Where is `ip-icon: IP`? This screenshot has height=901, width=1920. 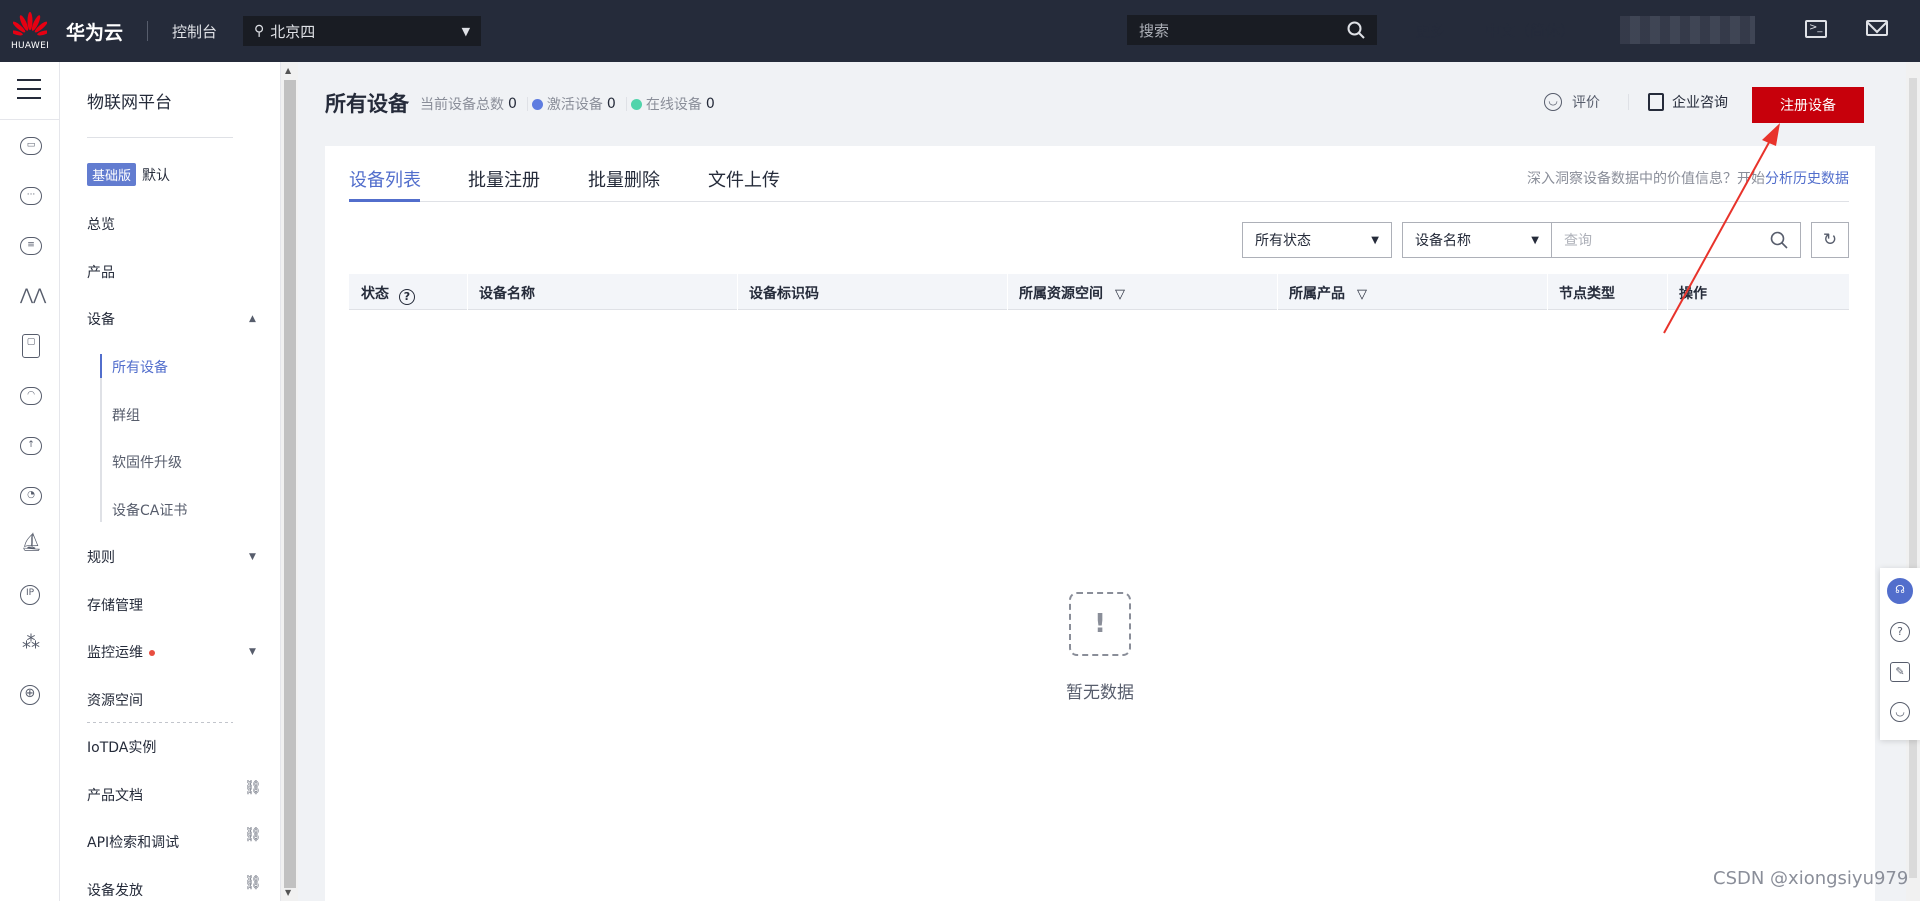
ip-icon: IP is located at coordinates (30, 595).